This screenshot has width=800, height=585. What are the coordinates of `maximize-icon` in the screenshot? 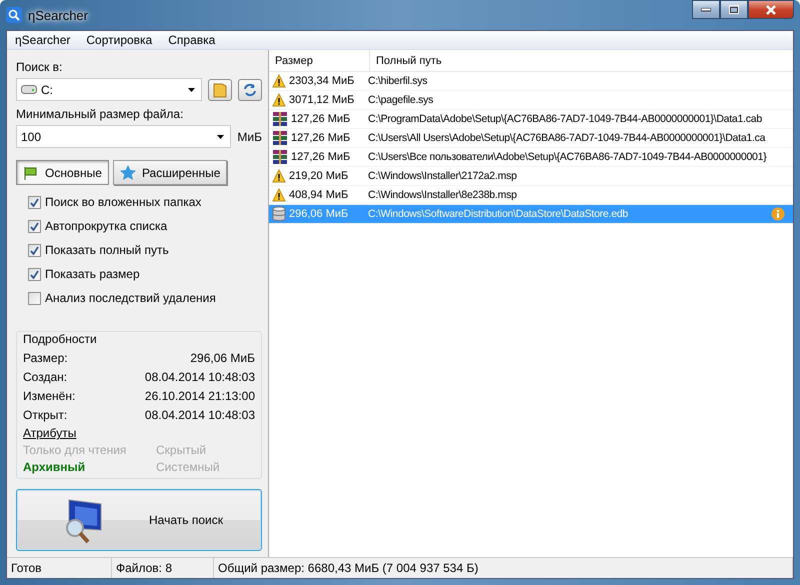 It's located at (734, 9).